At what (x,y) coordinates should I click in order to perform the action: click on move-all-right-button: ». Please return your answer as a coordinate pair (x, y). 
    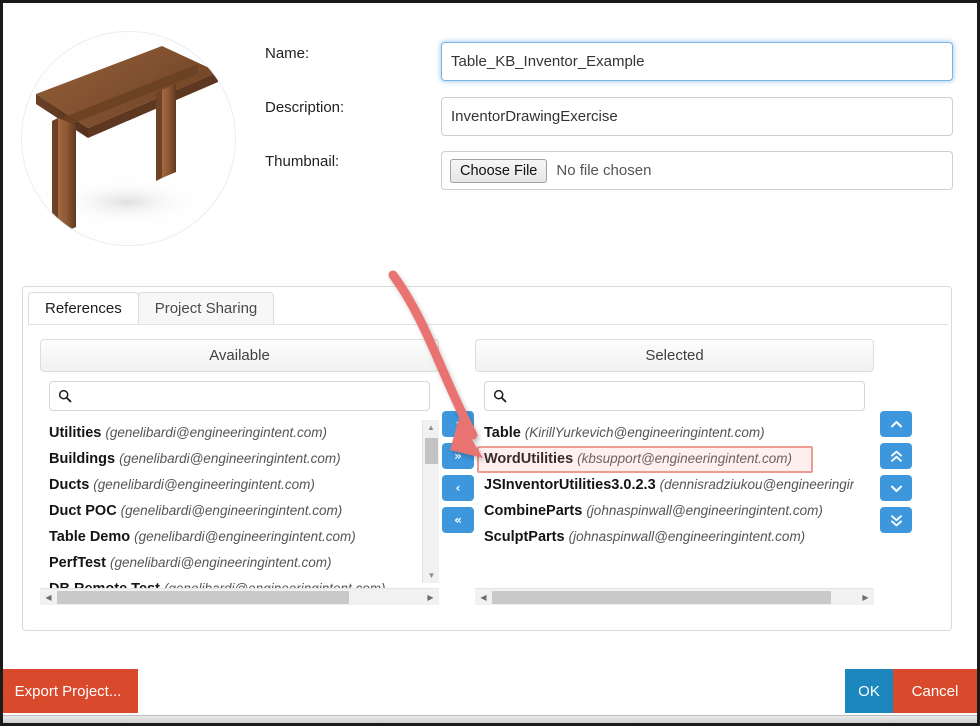
    Looking at the image, I should click on (458, 456).